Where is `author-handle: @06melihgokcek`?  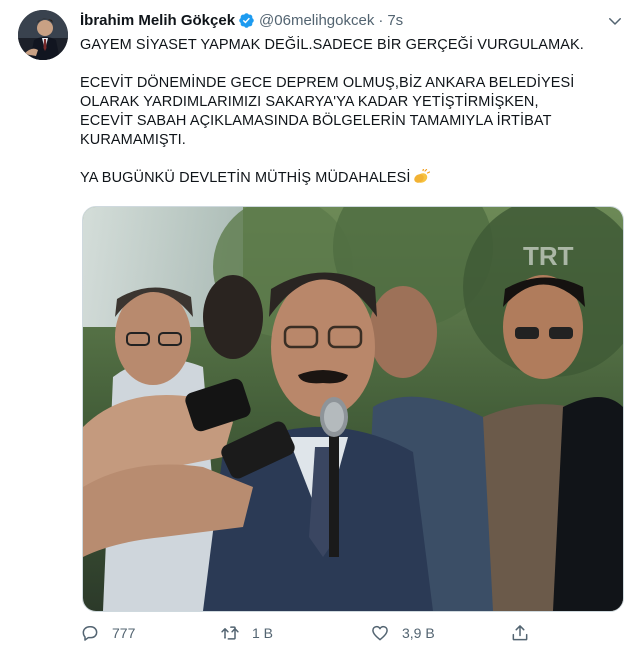
author-handle: @06melihgokcek is located at coordinates (316, 20).